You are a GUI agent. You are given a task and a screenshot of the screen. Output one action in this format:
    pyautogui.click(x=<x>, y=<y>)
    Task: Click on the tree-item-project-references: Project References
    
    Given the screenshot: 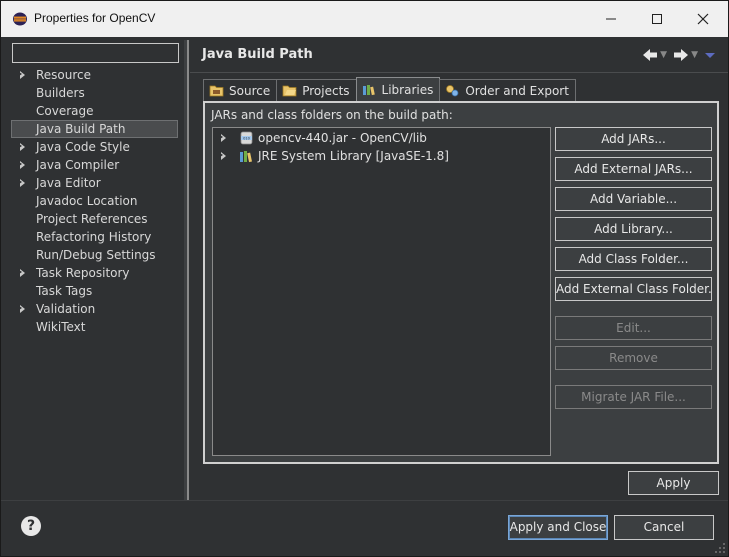 What is the action you would take?
    pyautogui.click(x=95, y=219)
    